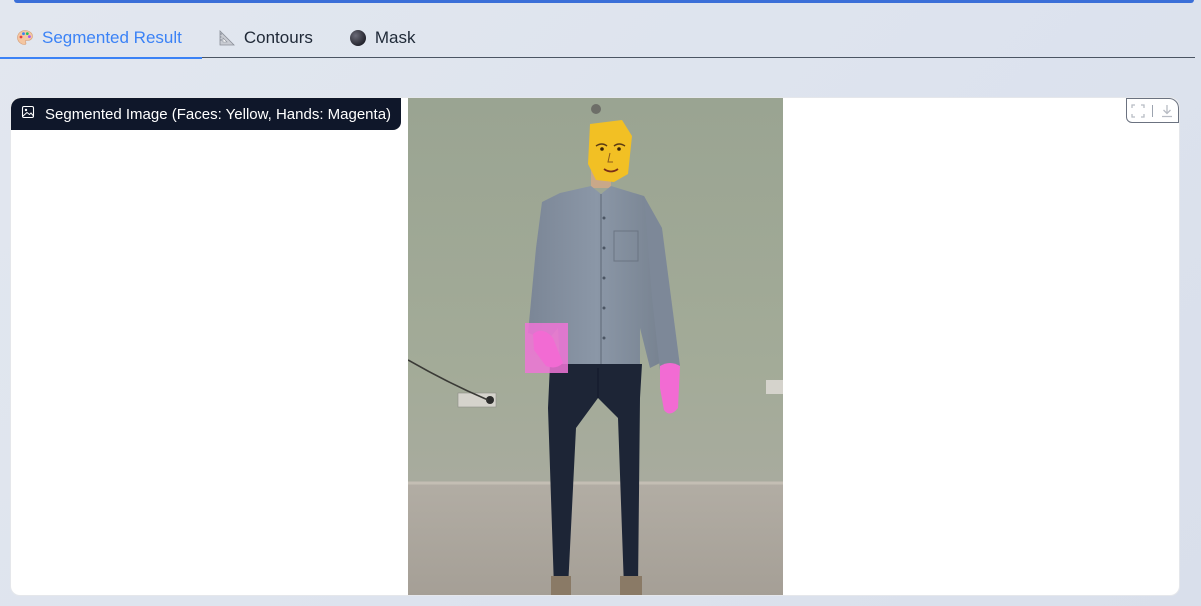 The width and height of the screenshot is (1201, 606). What do you see at coordinates (604, 1) in the screenshot?
I see `top-accent-line` at bounding box center [604, 1].